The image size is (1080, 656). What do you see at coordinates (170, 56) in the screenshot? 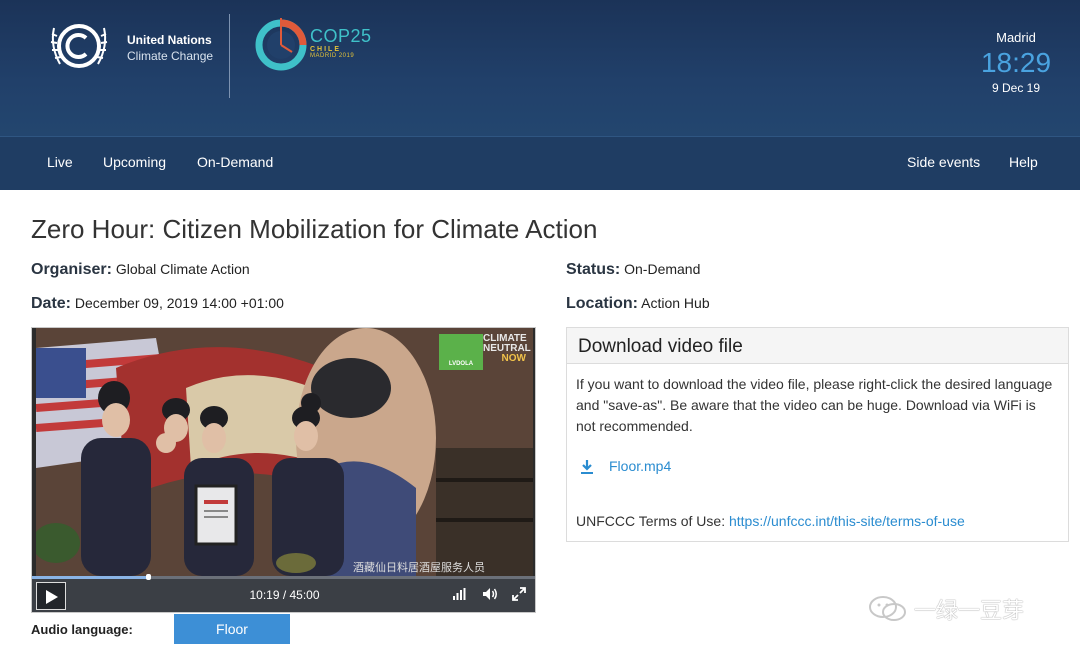
I see `un-line2: Climate Change` at bounding box center [170, 56].